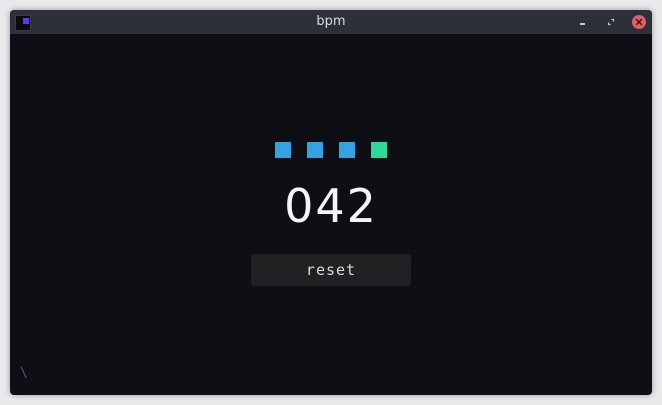  I want to click on bpm-display: 042, so click(331, 206).